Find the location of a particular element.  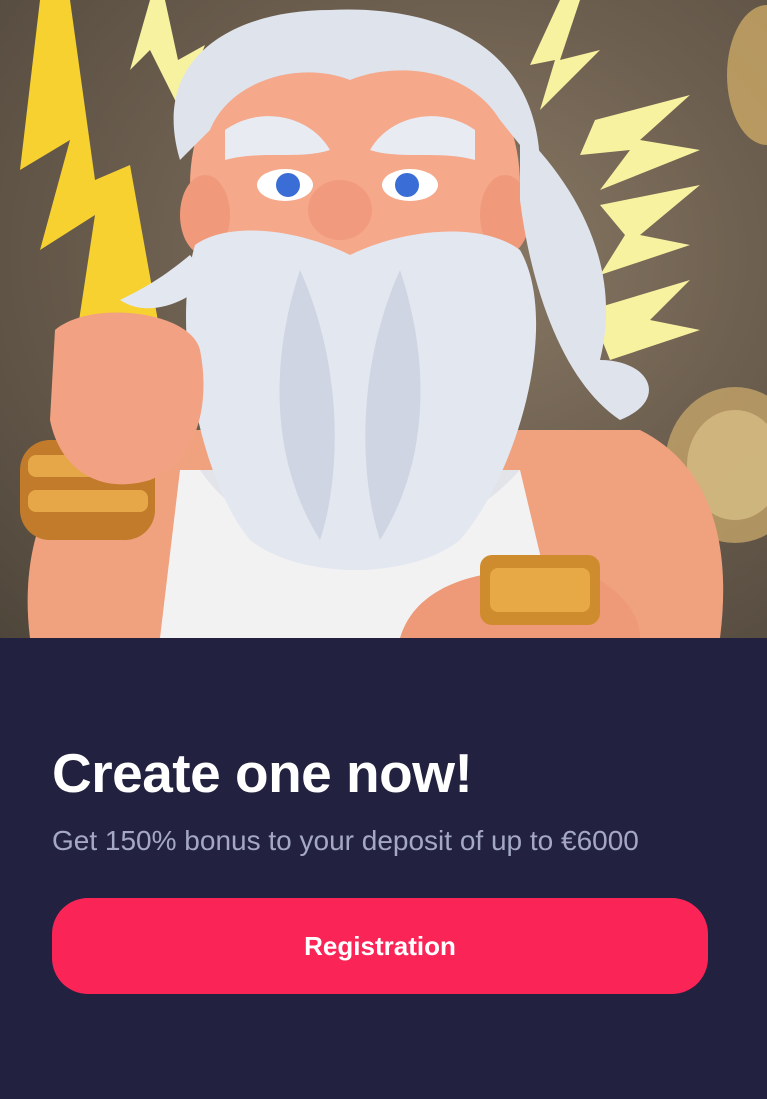

character-nose is located at coordinates (340, 210).